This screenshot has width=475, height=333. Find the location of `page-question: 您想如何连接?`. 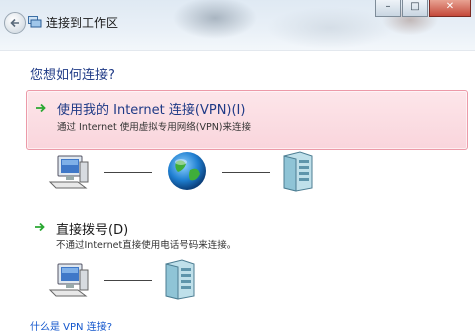

page-question: 您想如何连接? is located at coordinates (72, 75).